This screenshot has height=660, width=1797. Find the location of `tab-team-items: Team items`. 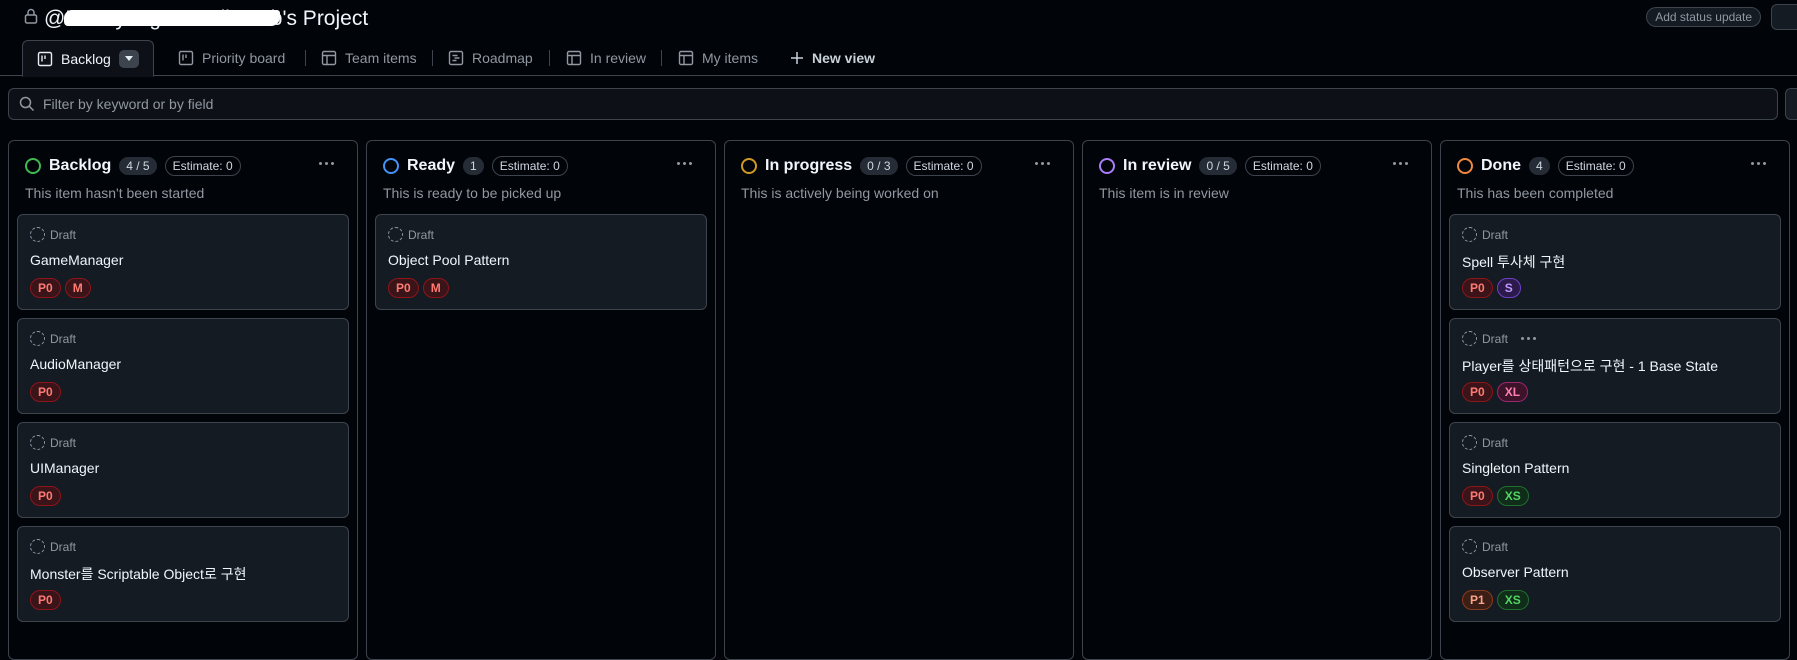

tab-team-items: Team items is located at coordinates (369, 58).